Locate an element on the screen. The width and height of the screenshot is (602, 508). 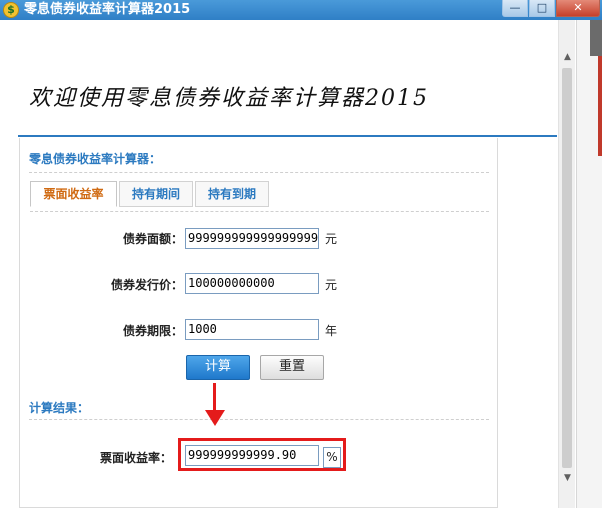
tab-coupon-yield: 票面收益率 is located at coordinates (73, 194).